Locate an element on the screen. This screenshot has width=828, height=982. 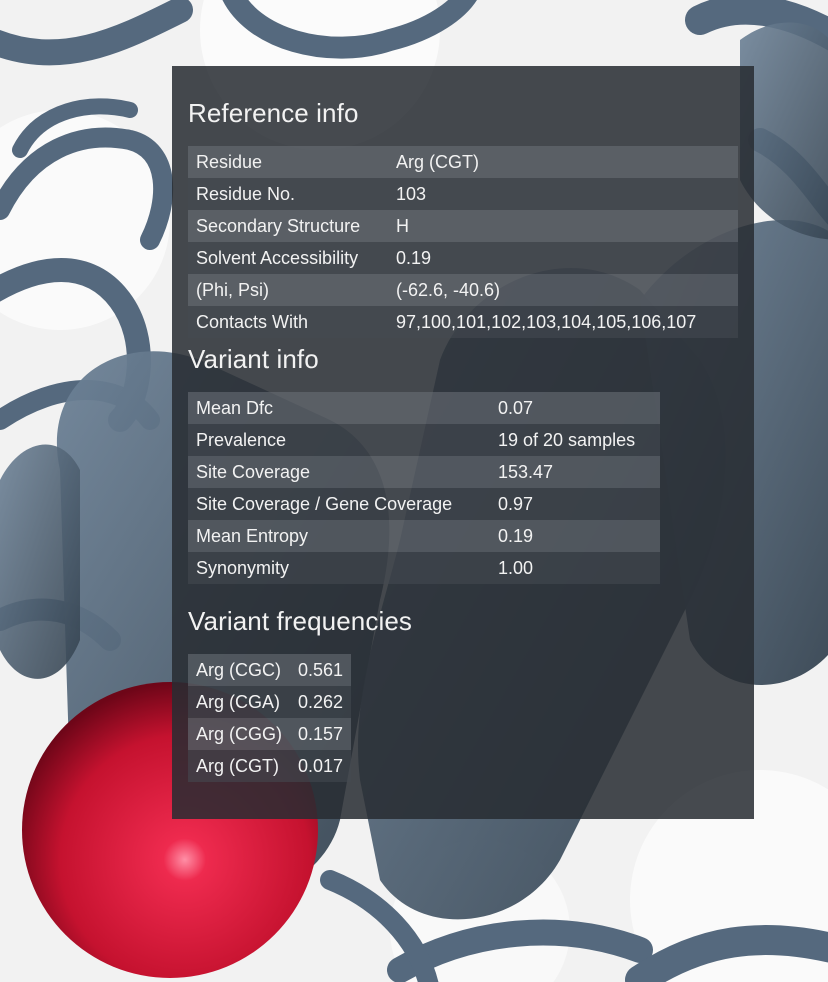
row-label: Solvent Accessibility is located at coordinates (288, 258).